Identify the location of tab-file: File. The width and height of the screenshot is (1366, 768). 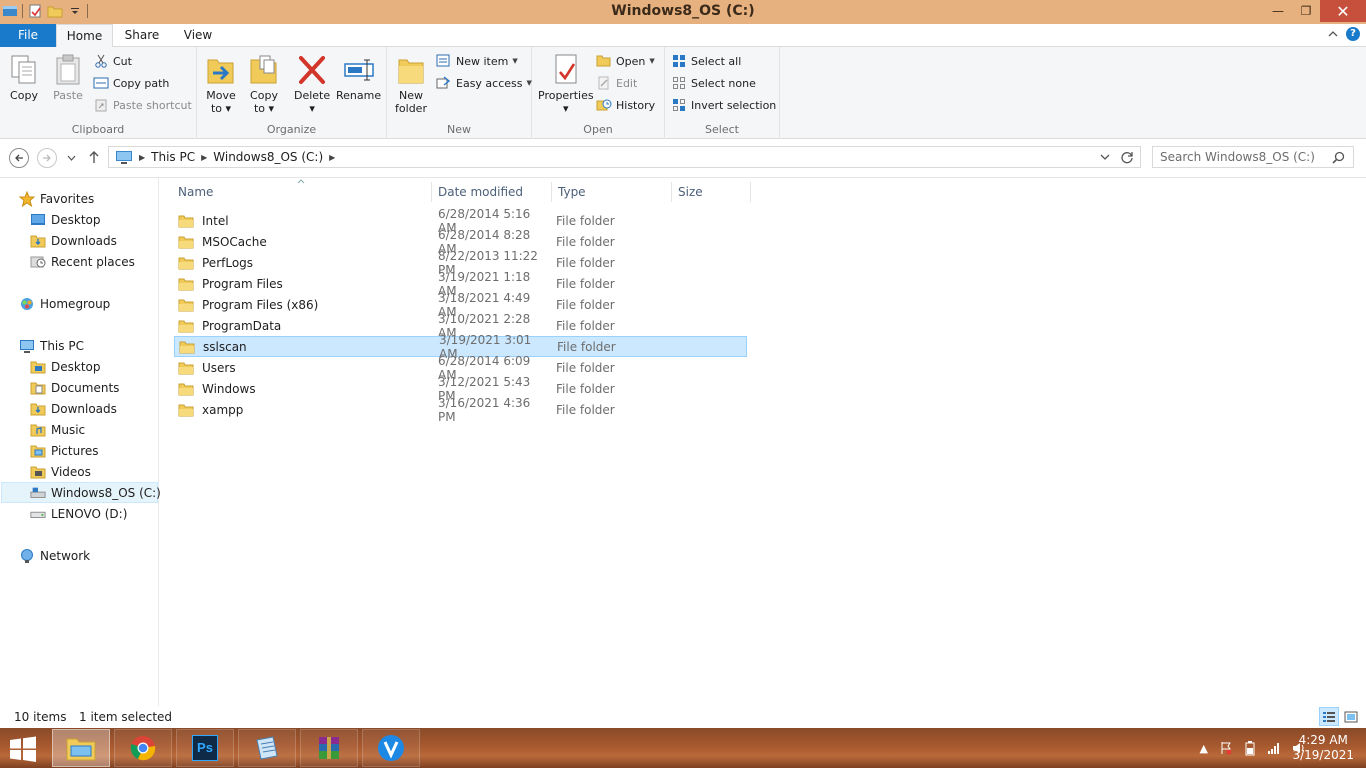
(28, 35).